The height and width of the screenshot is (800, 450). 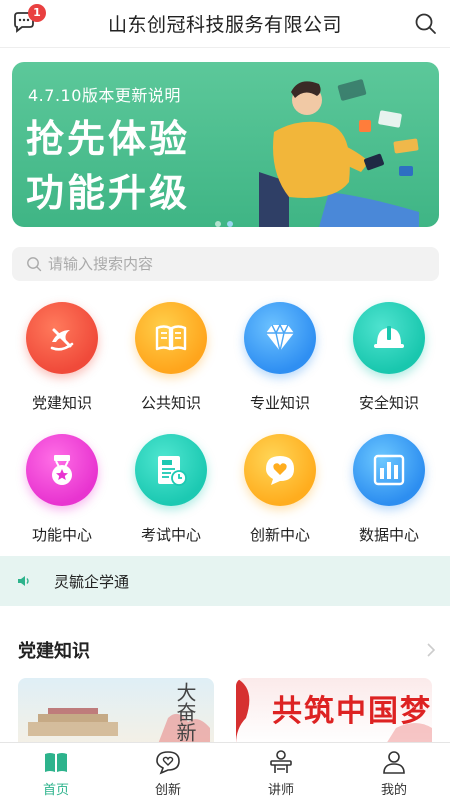 What do you see at coordinates (61, 403) in the screenshot?
I see `grid-label: 党建知识` at bounding box center [61, 403].